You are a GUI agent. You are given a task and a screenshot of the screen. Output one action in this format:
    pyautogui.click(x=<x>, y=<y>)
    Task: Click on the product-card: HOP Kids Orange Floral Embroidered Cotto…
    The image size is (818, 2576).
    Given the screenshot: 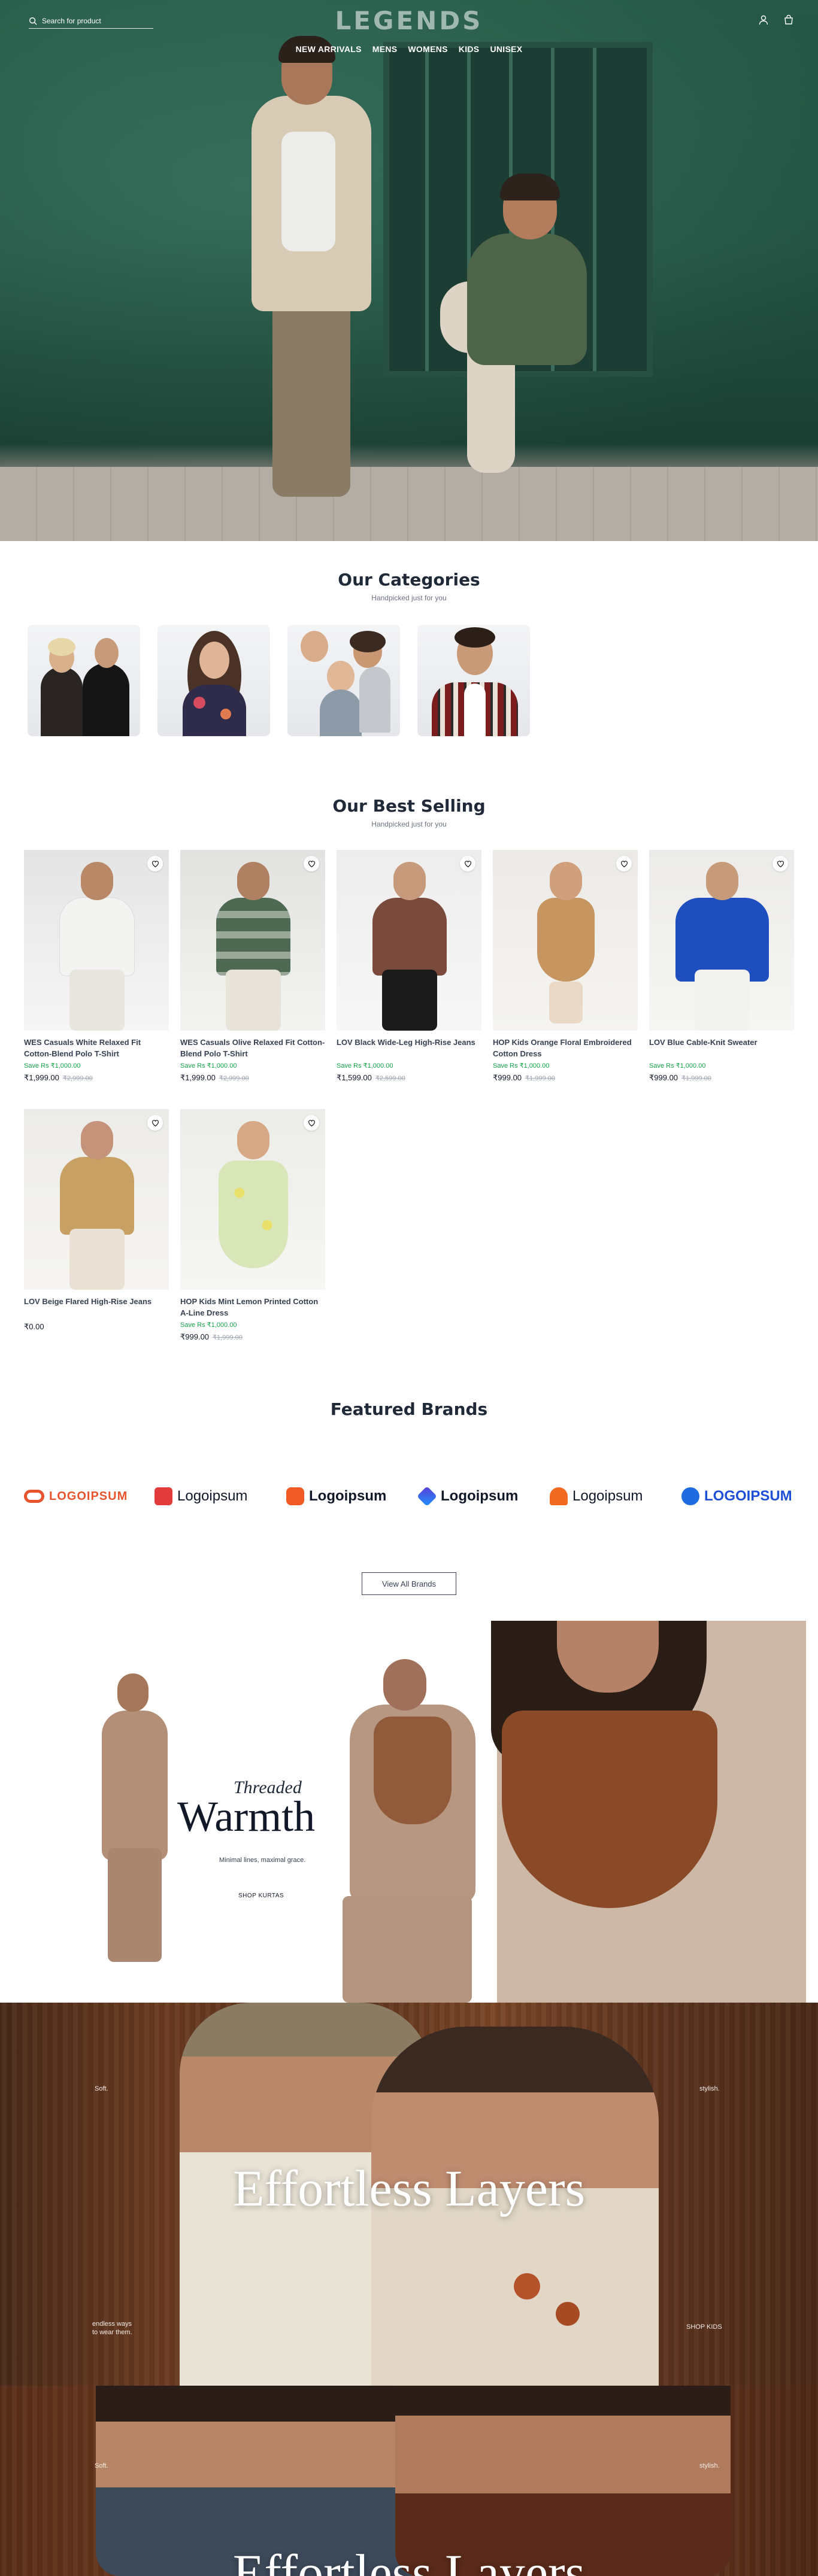 What is the action you would take?
    pyautogui.click(x=566, y=966)
    